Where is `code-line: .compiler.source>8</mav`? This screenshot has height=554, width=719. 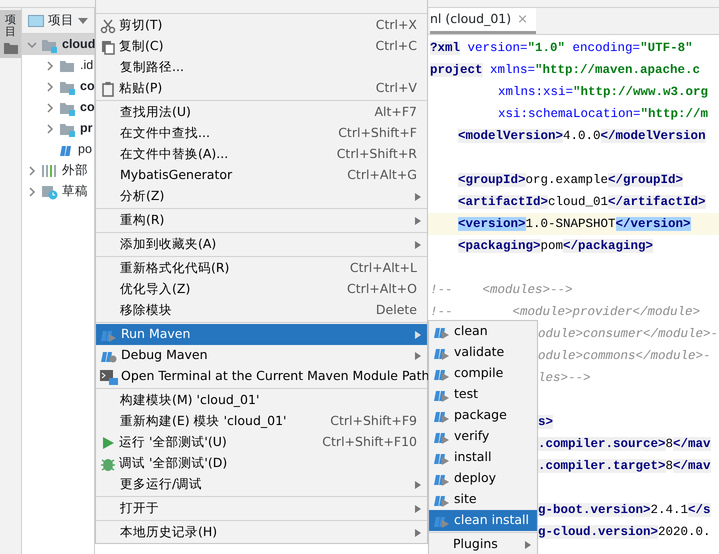
code-line: .compiler.source>8</mav is located at coordinates (624, 444).